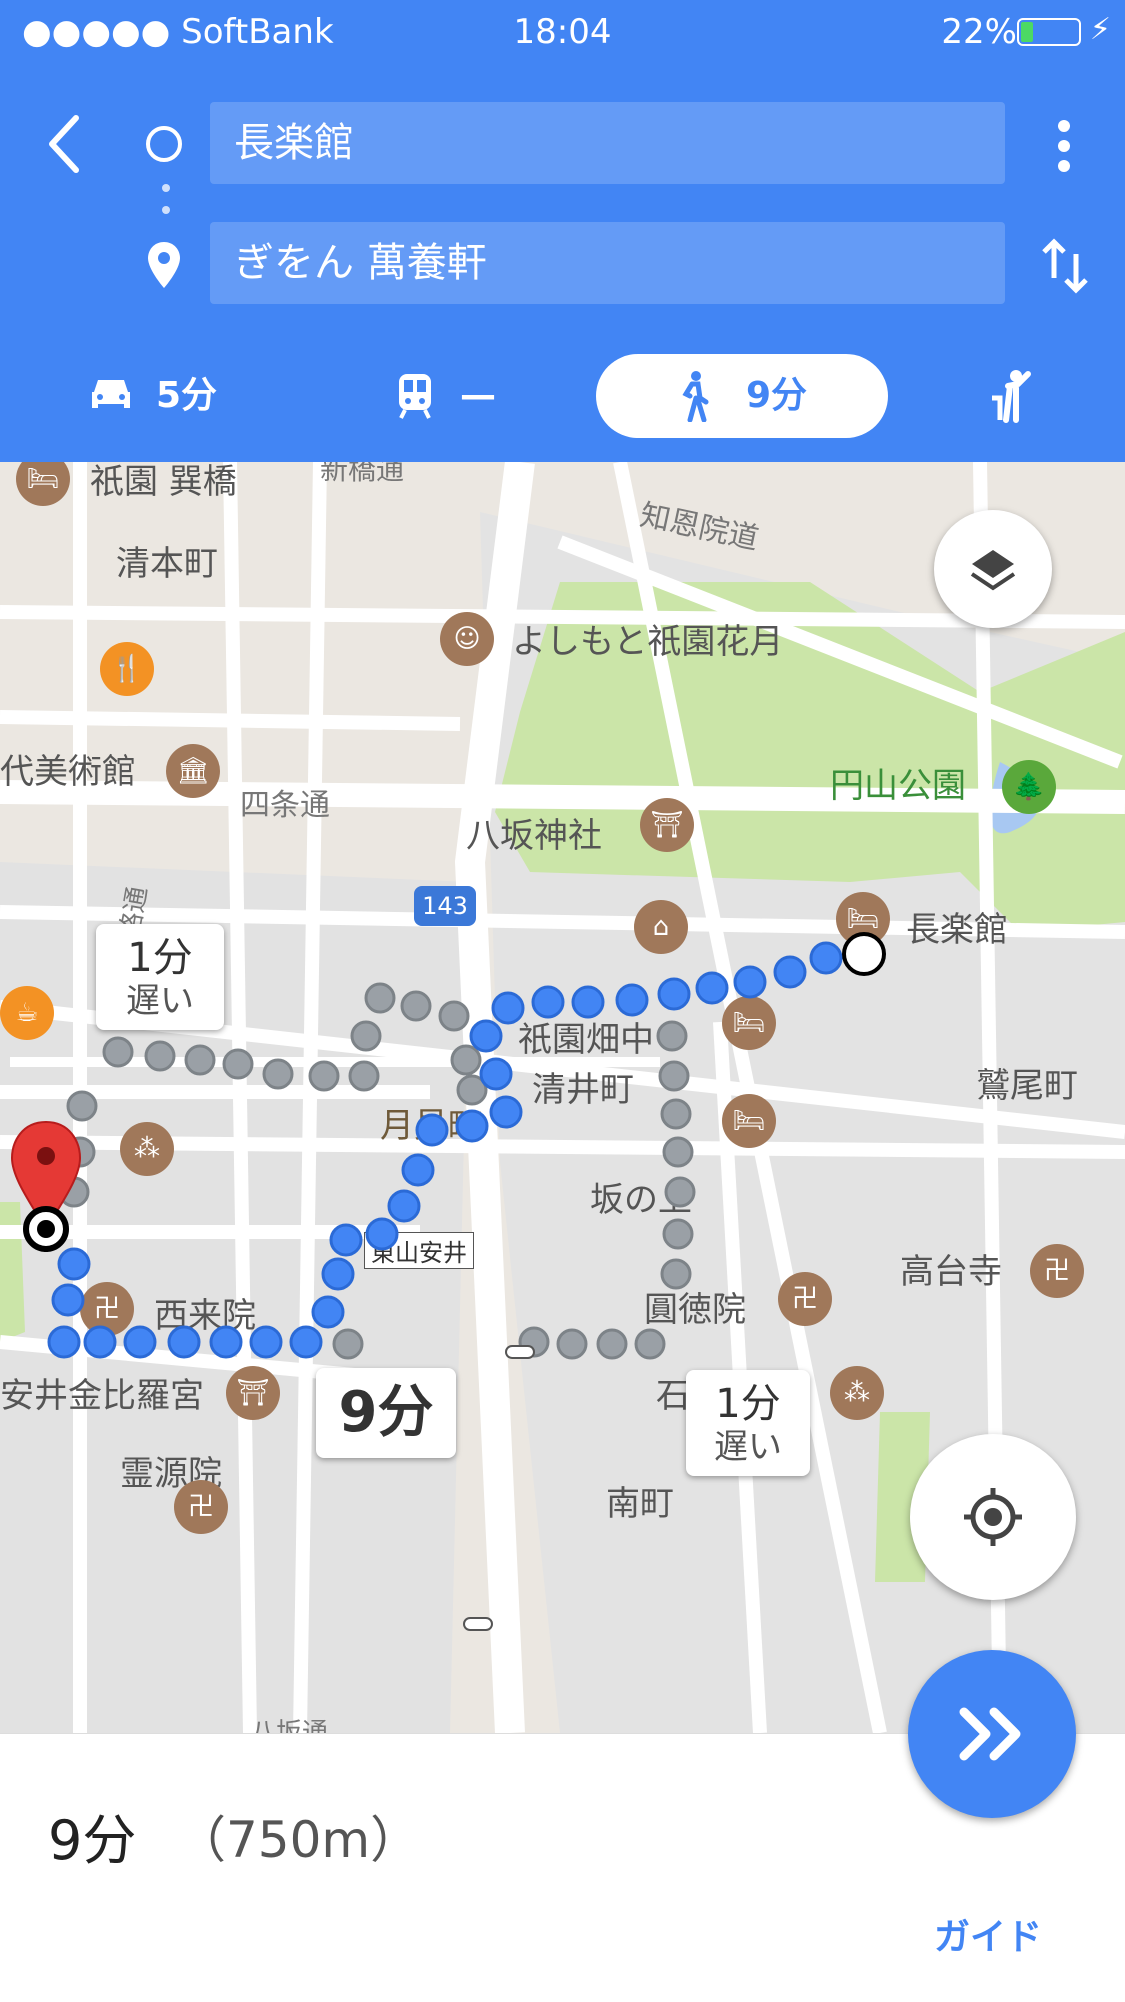 The height and width of the screenshot is (2002, 1125). I want to click on walk-time: 9分, so click(777, 395).